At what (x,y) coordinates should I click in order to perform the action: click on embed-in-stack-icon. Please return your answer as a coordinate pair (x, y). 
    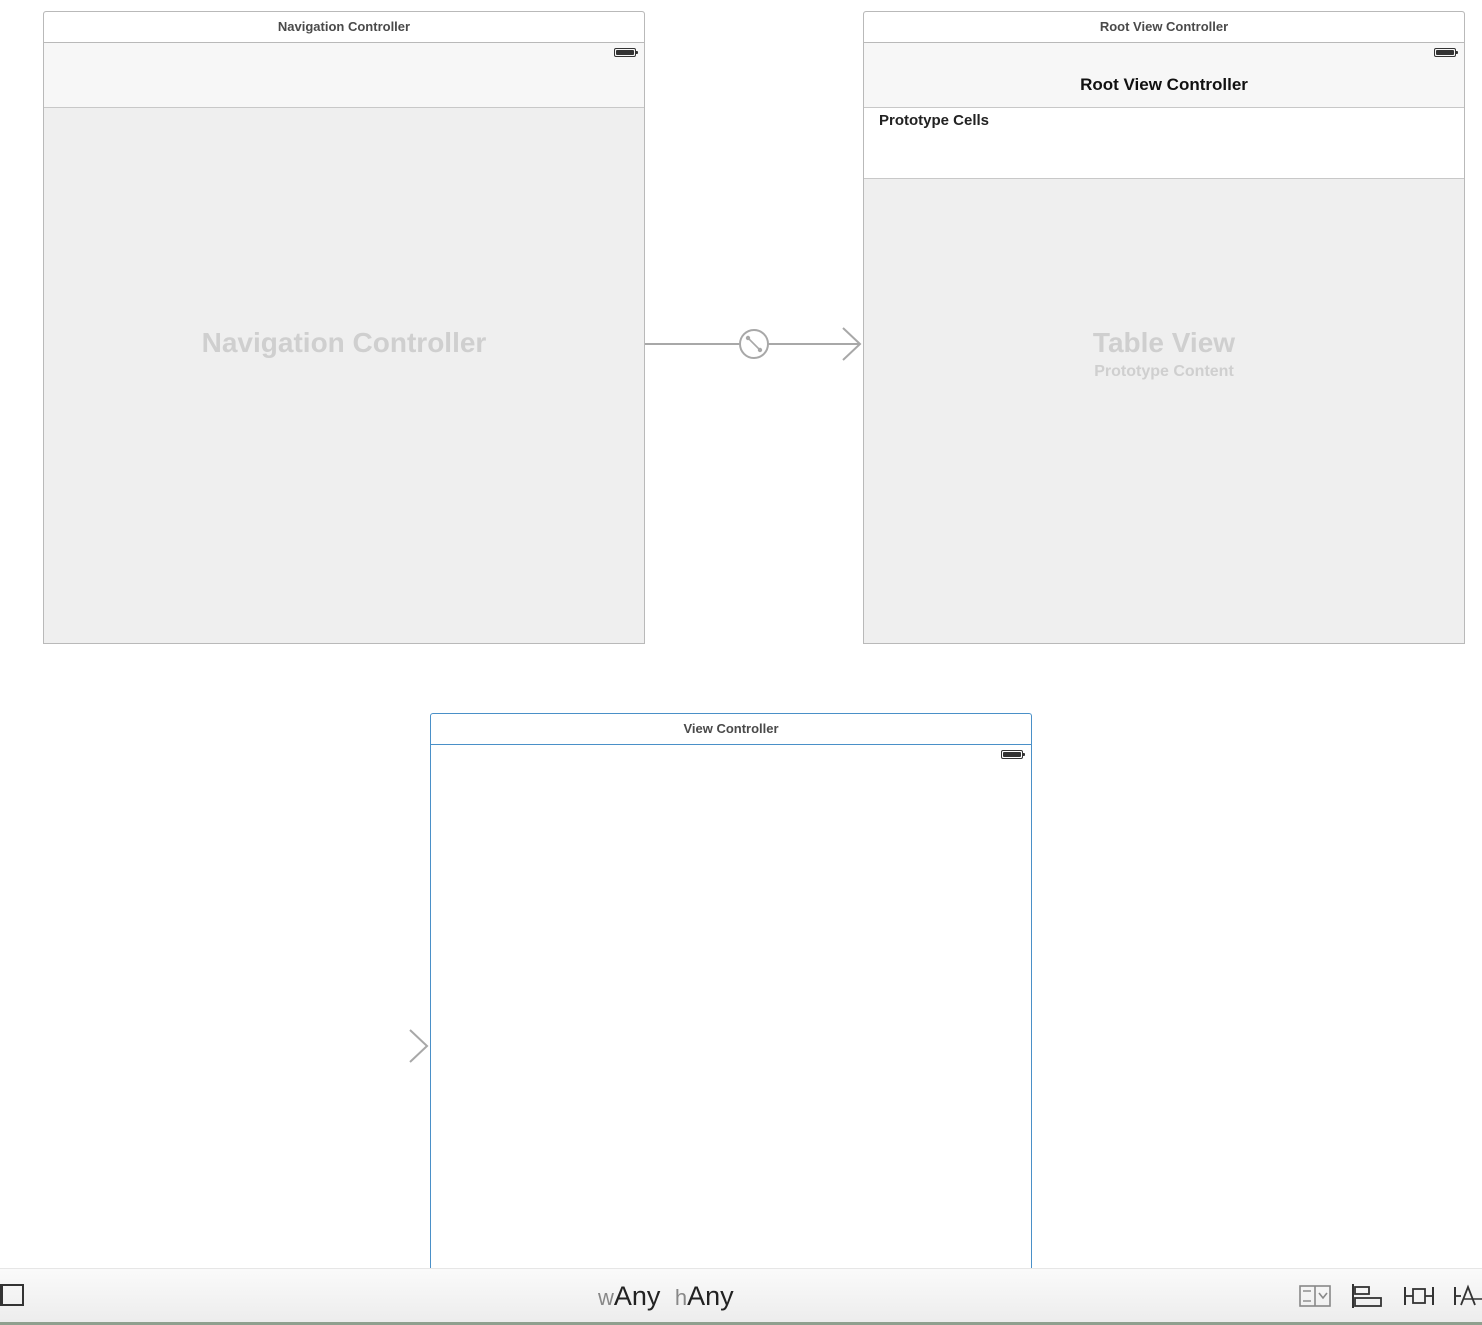
    Looking at the image, I should click on (1315, 1296).